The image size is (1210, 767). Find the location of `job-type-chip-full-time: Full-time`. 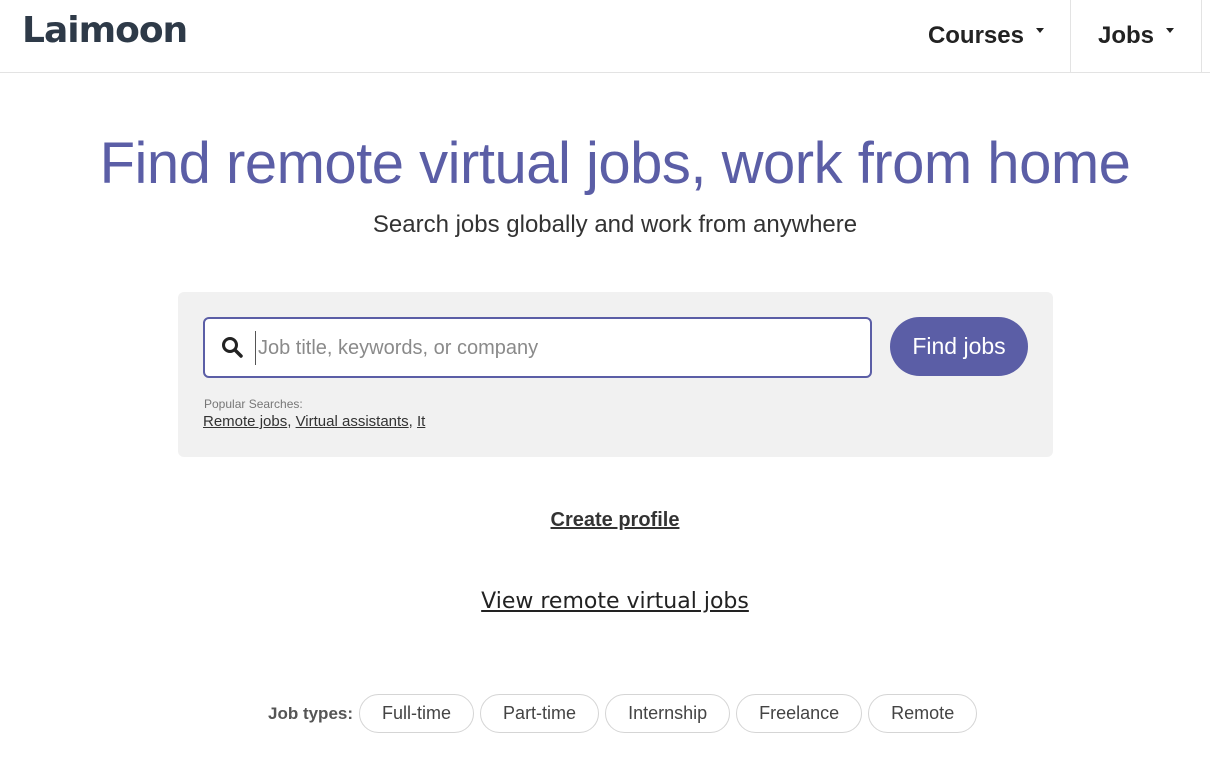

job-type-chip-full-time: Full-time is located at coordinates (417, 713).